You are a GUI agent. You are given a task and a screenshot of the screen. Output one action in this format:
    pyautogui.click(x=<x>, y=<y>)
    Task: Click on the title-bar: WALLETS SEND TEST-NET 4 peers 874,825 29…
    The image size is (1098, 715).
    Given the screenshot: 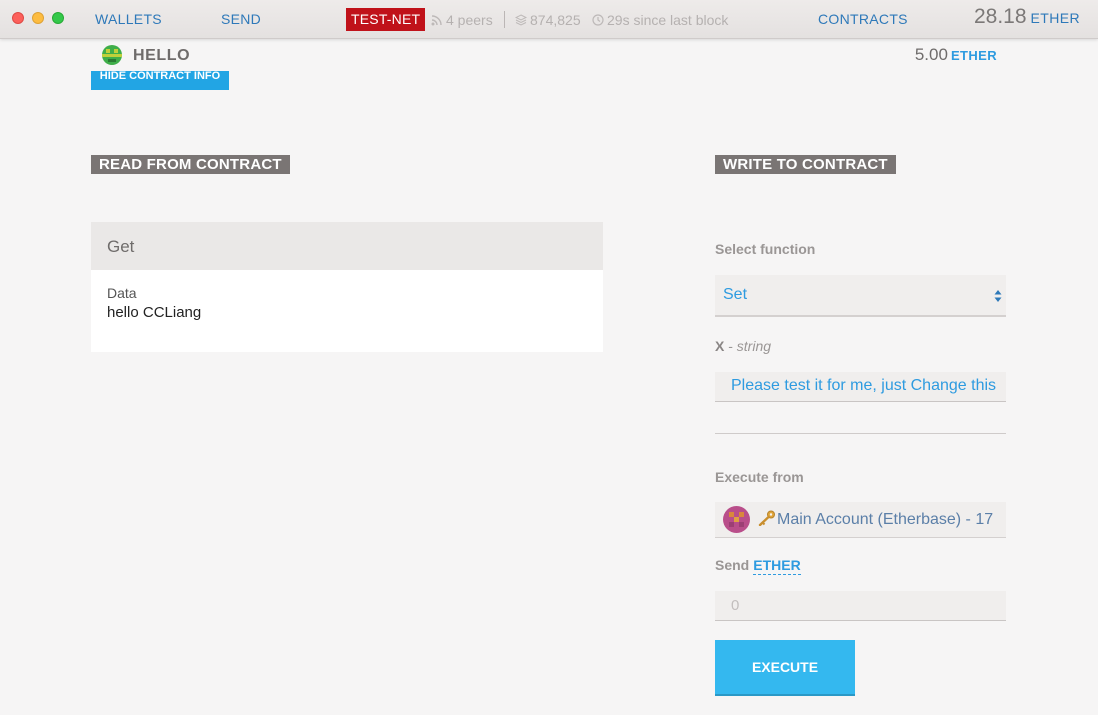 What is the action you would take?
    pyautogui.click(x=549, y=19)
    